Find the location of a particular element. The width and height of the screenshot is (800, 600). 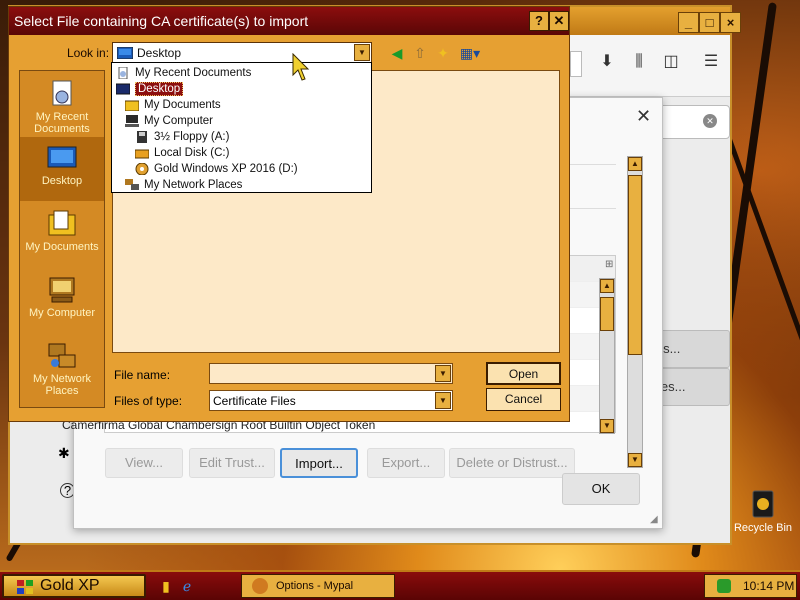

file-type-select: Certificate Files ▼ is located at coordinates (331, 400).